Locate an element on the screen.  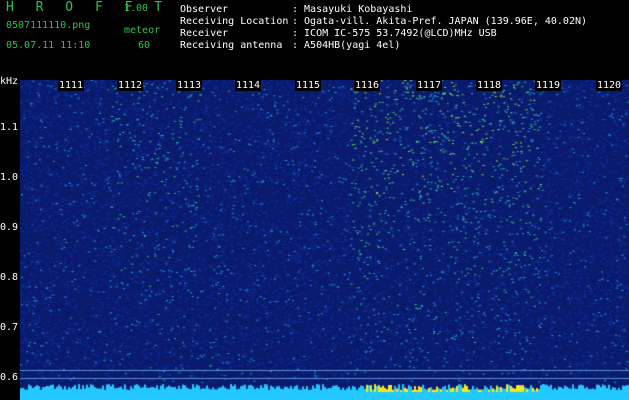
y-tick-label: 0.9 is located at coordinates (9, 227).